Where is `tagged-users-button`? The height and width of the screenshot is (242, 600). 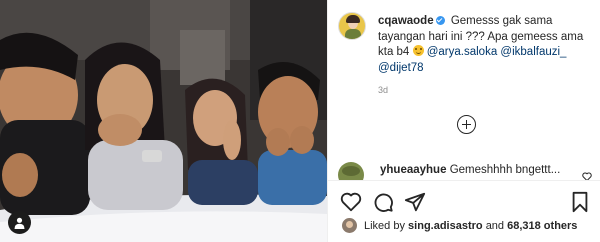
tagged-users-button is located at coordinates (19, 222).